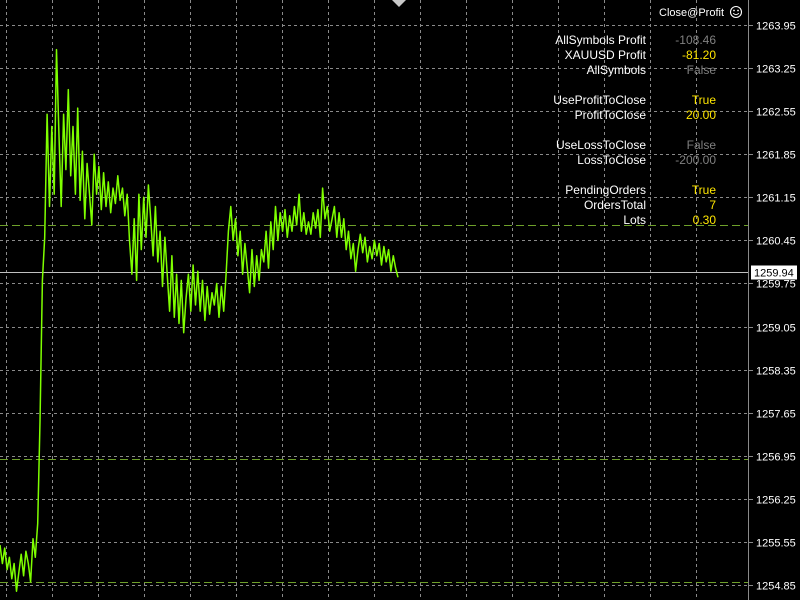  I want to click on price-axis-tick-label: 1259.75, so click(776, 285).